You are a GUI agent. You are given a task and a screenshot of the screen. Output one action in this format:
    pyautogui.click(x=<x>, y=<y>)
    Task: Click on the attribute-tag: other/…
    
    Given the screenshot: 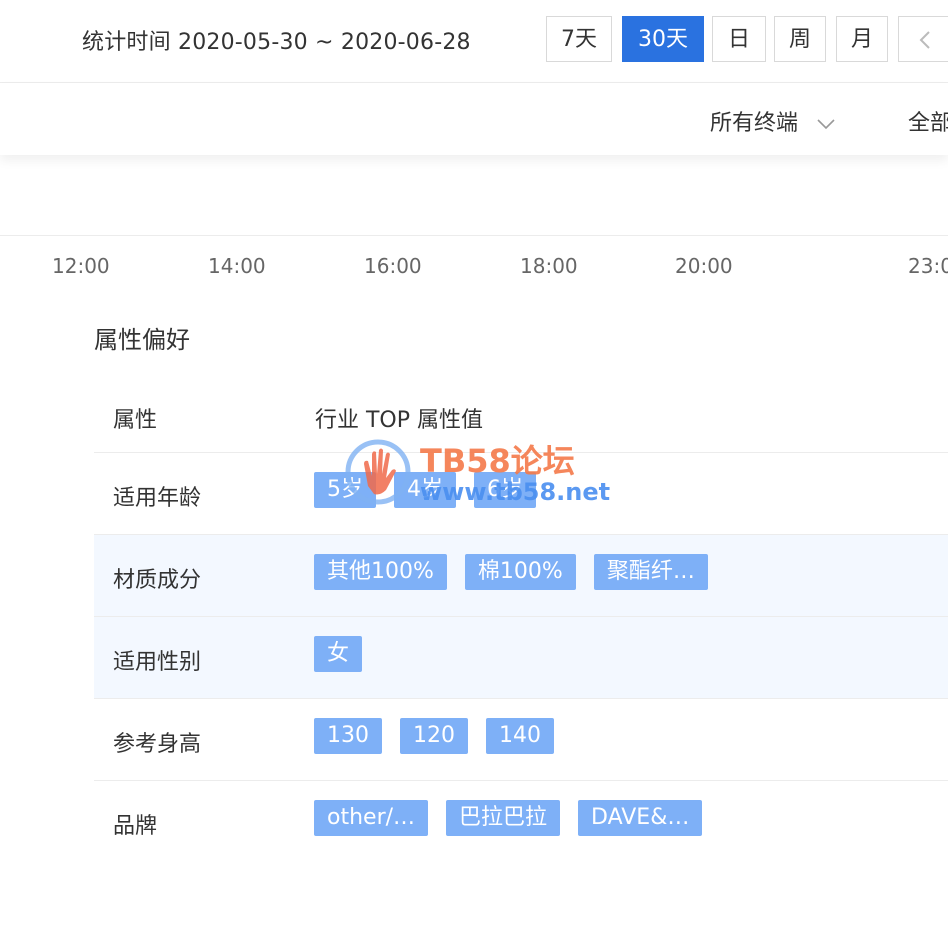 What is the action you would take?
    pyautogui.click(x=371, y=818)
    